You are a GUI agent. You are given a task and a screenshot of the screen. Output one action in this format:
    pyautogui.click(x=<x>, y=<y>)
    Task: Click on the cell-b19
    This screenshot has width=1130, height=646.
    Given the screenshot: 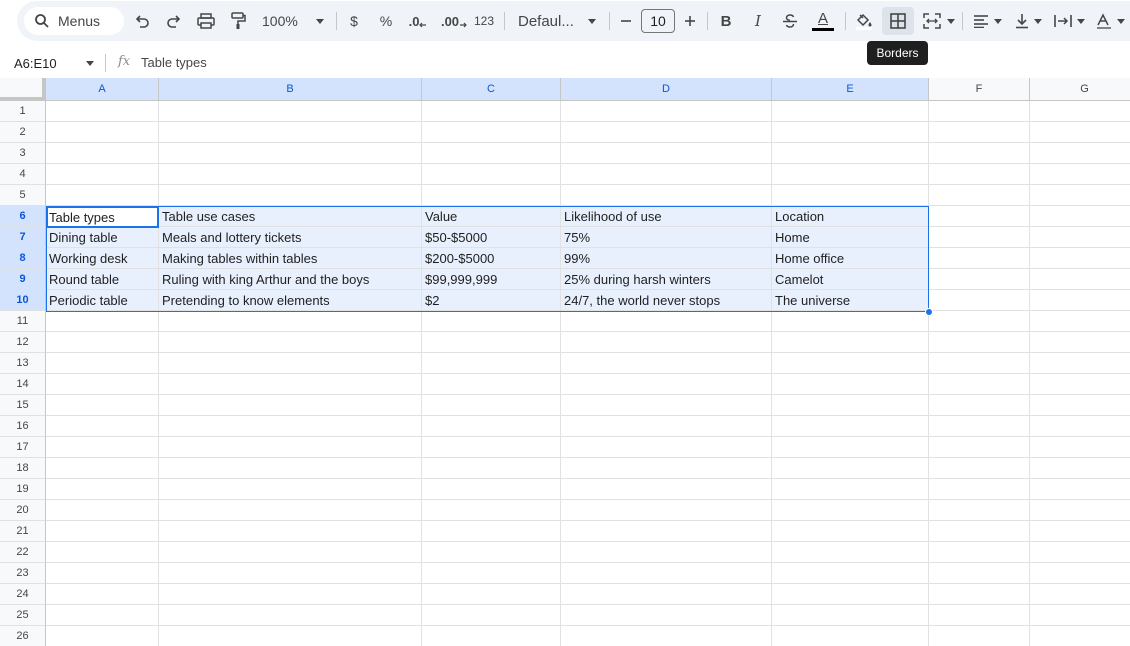 What is the action you would take?
    pyautogui.click(x=290, y=489)
    